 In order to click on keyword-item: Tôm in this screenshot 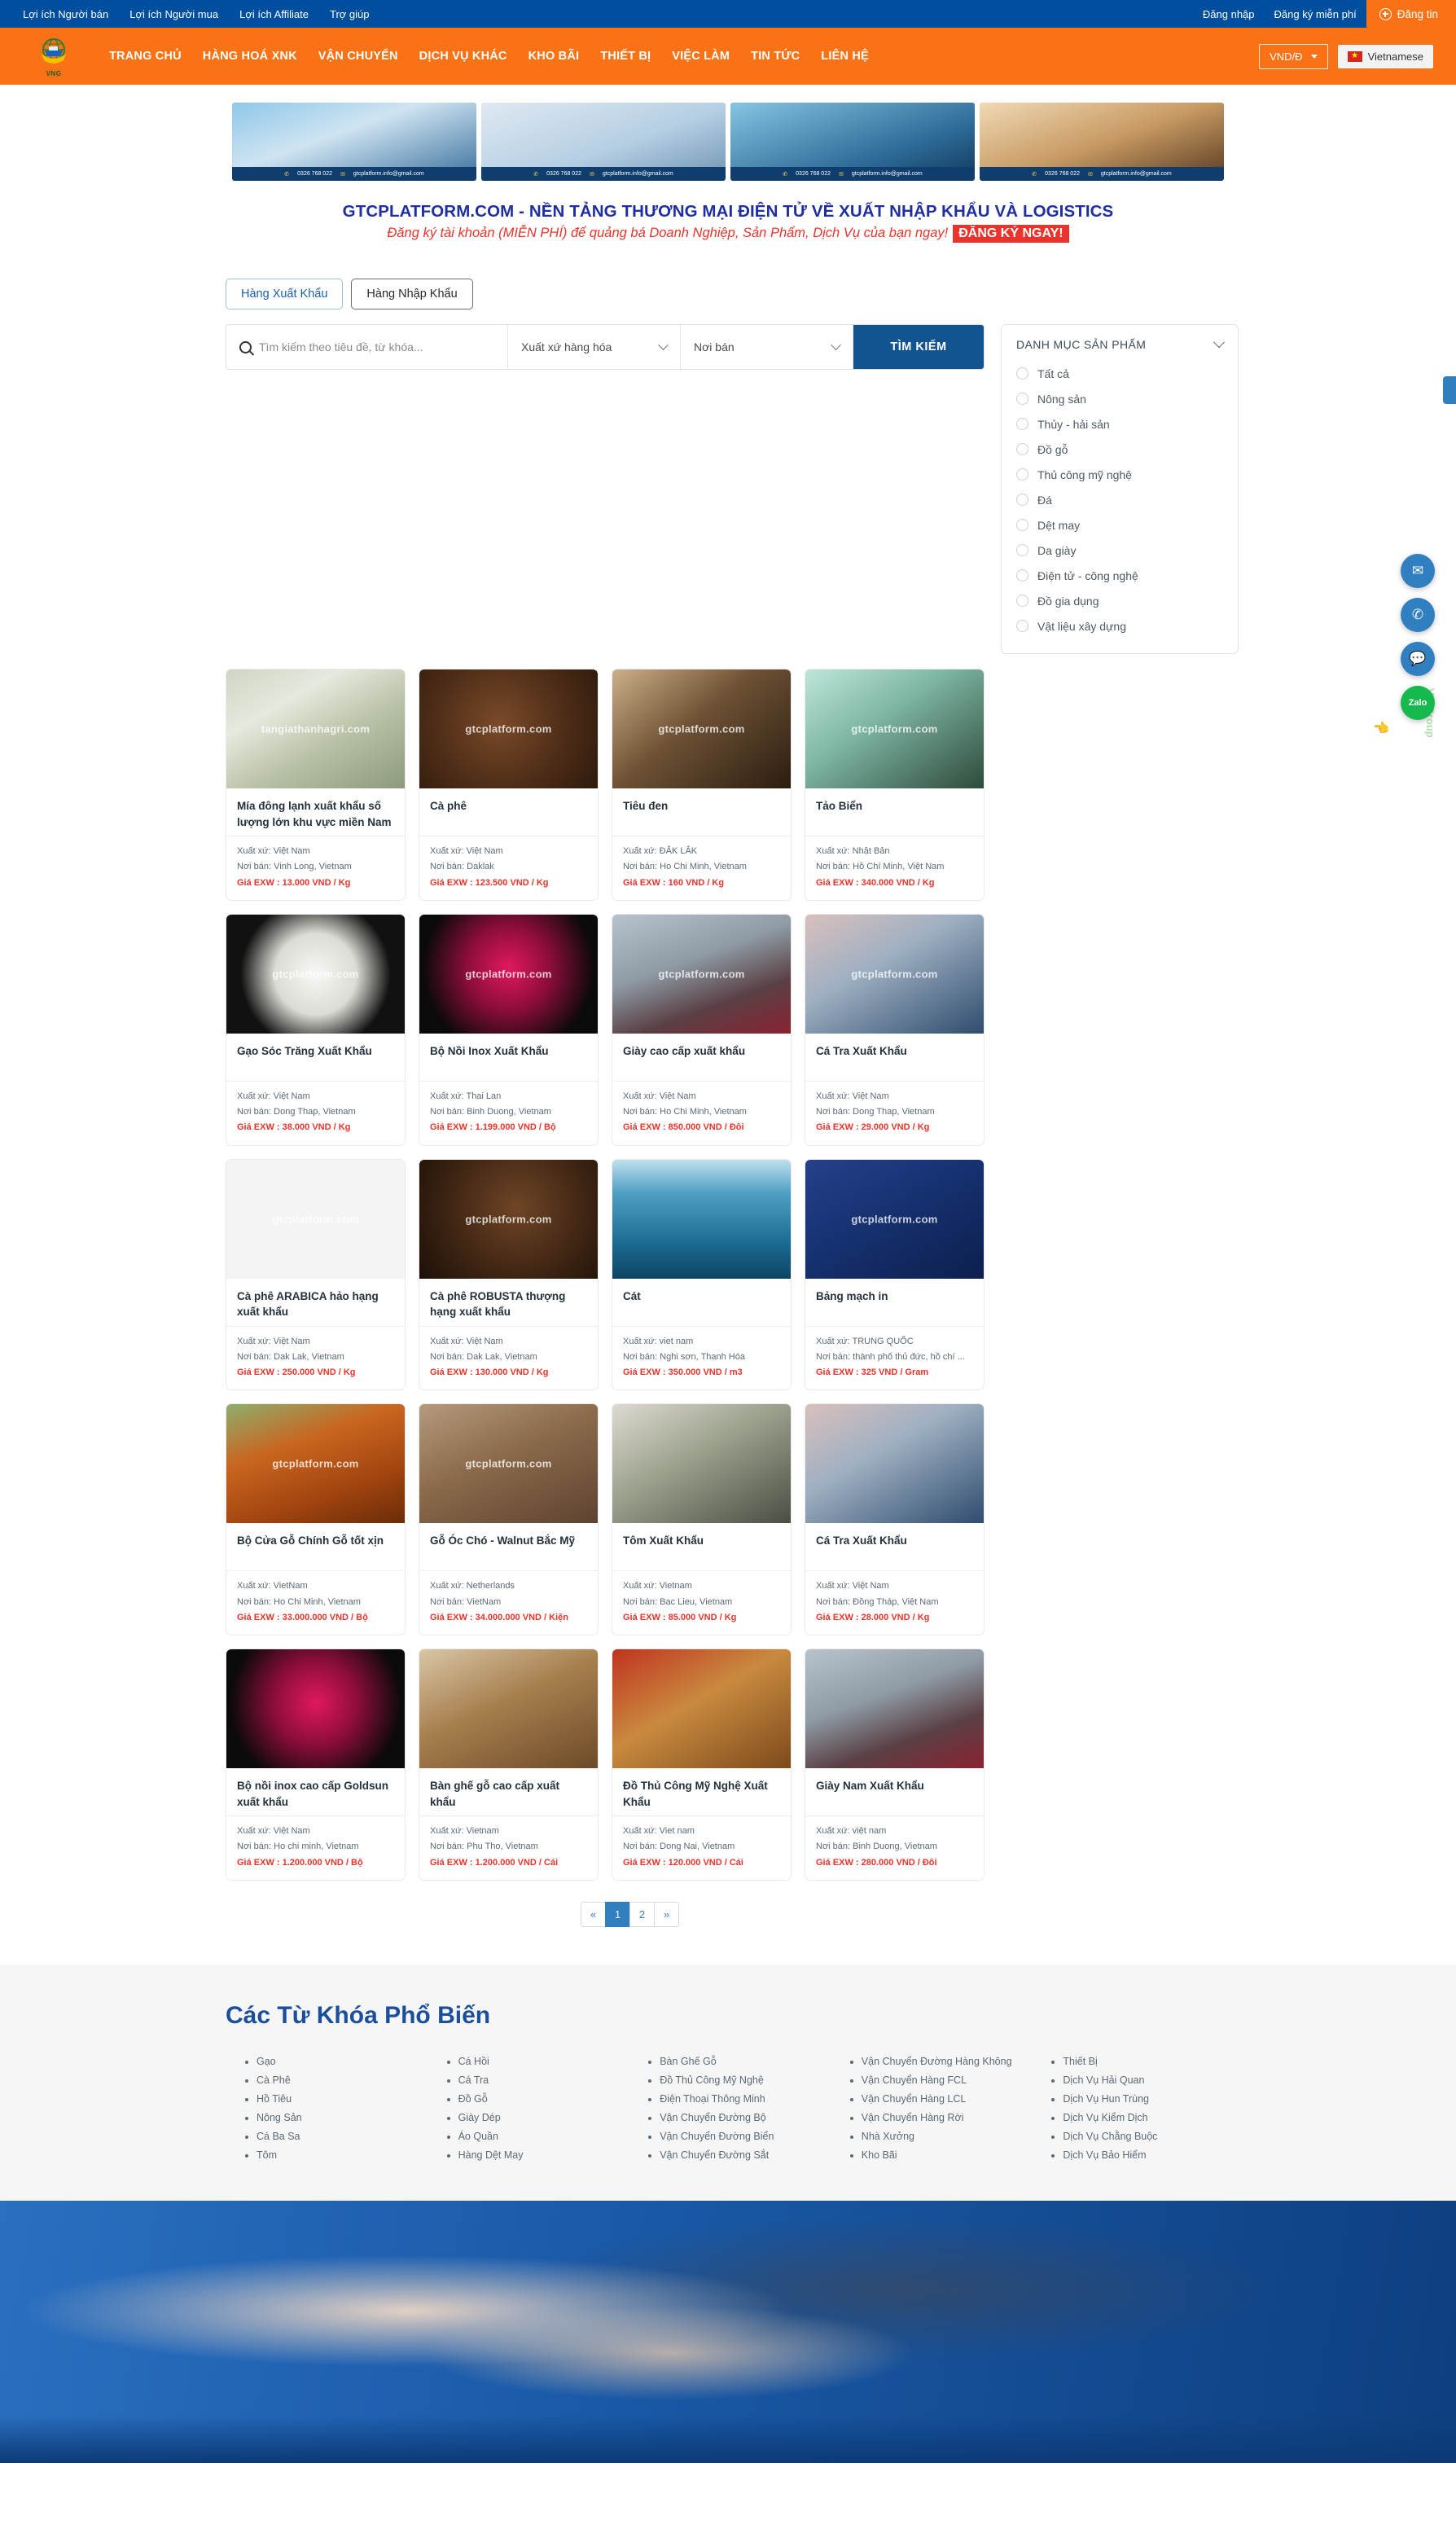, I will do `click(337, 2155)`.